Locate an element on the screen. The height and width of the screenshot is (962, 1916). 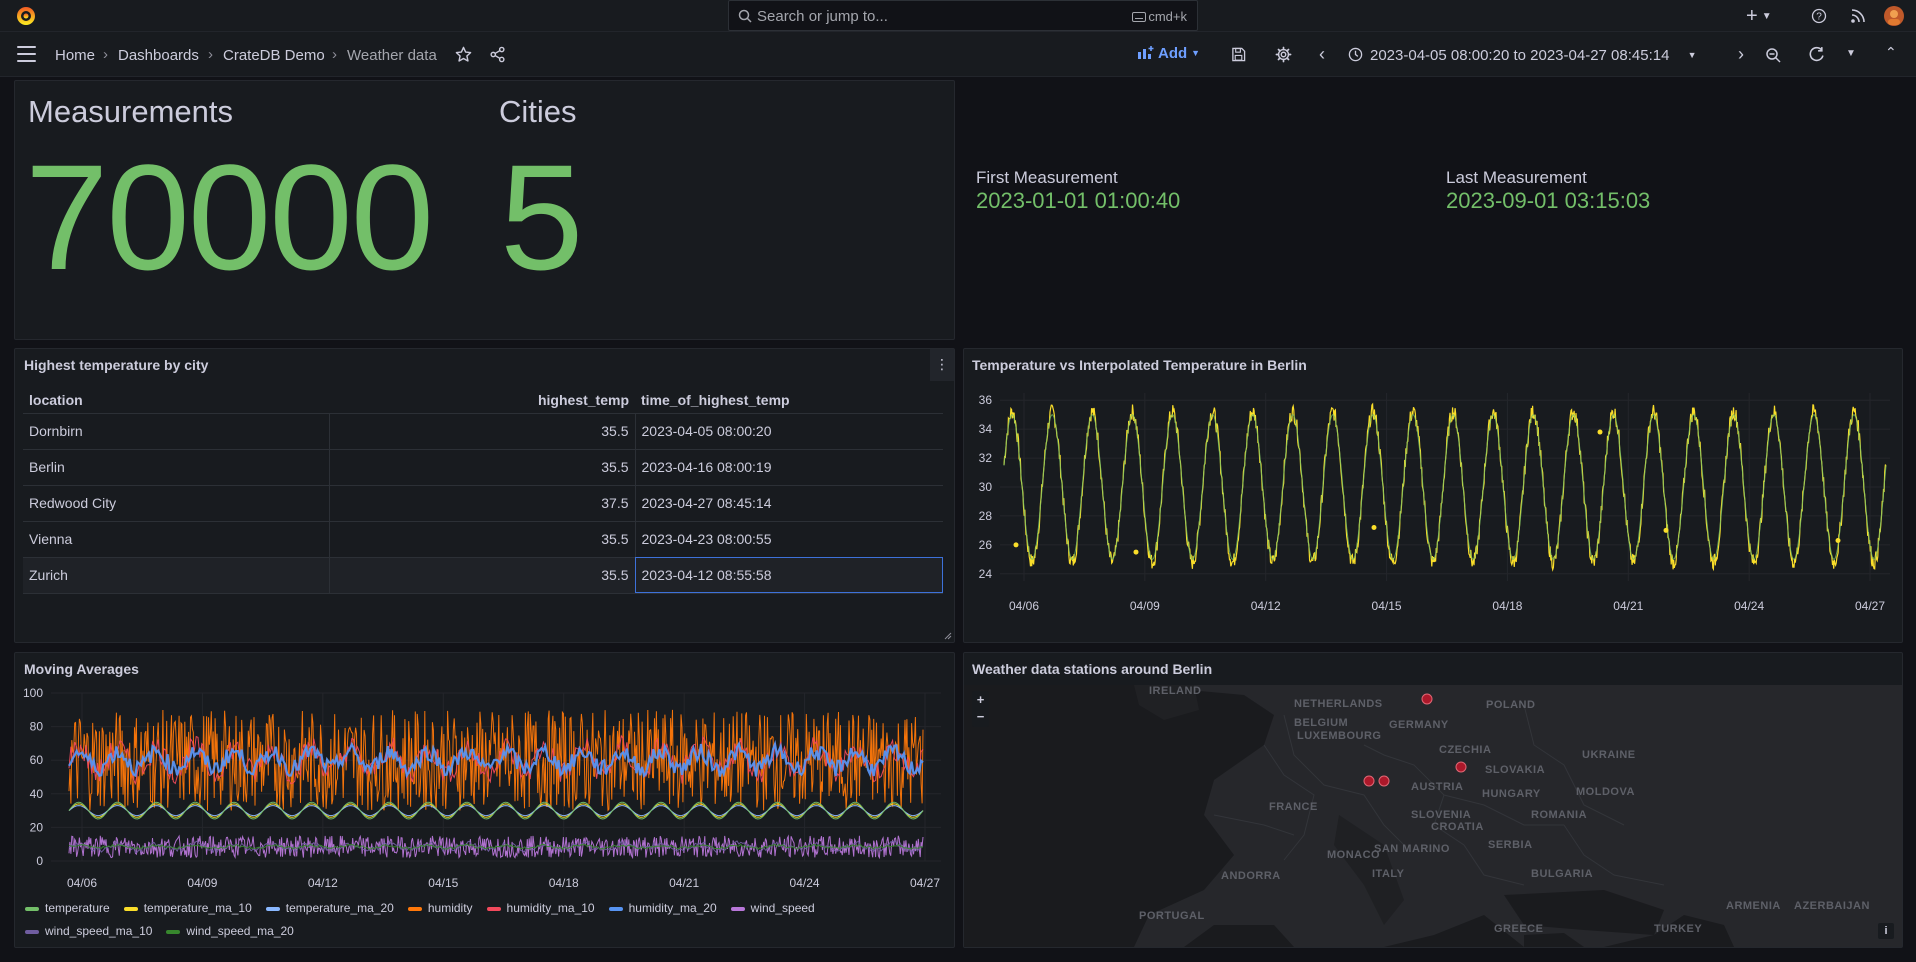
breadcrumb-folder: CrateDB Demo is located at coordinates (274, 55).